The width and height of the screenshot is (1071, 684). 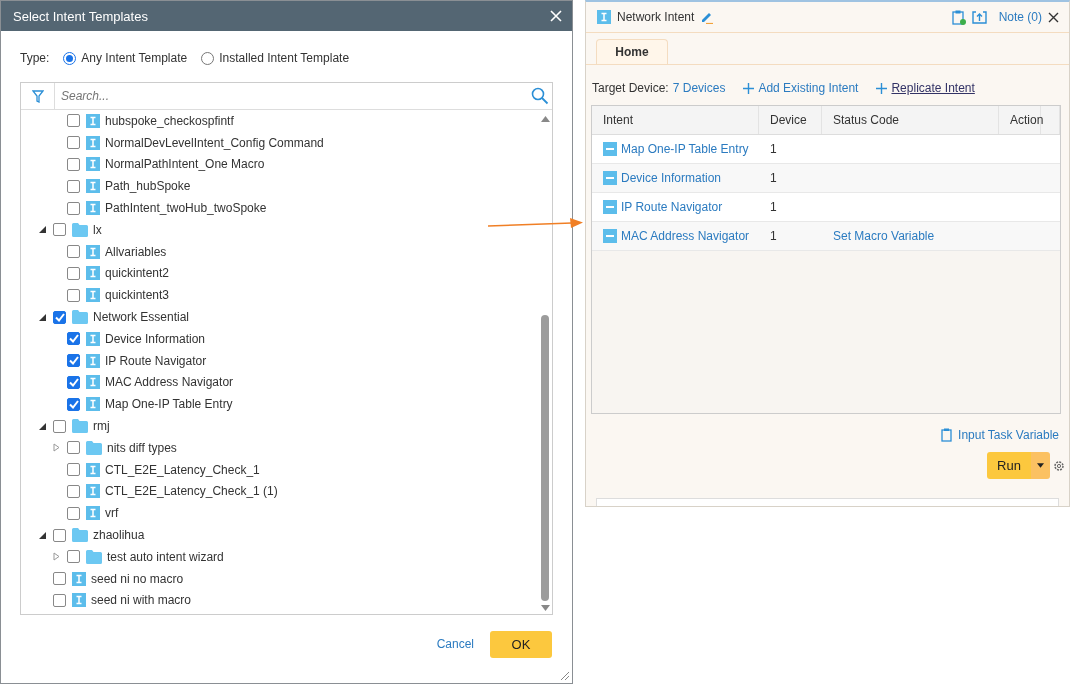 What do you see at coordinates (288, 360) in the screenshot?
I see `tree-item: IP Route Navigator` at bounding box center [288, 360].